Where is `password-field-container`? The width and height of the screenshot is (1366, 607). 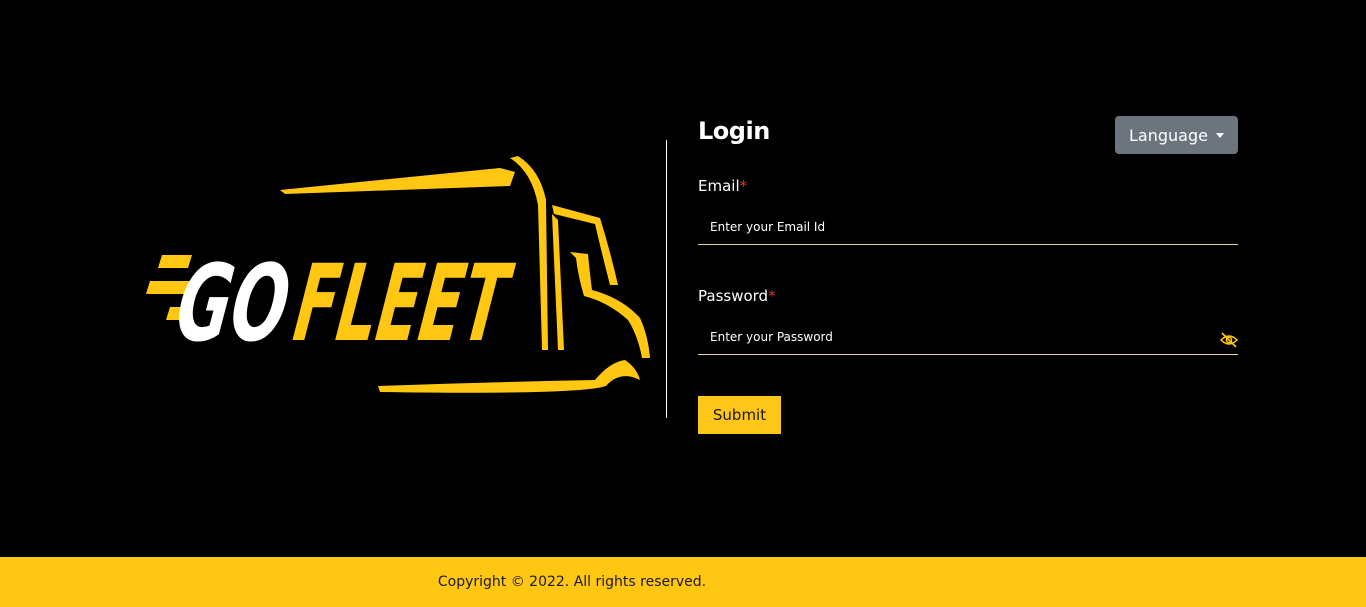
password-field-container is located at coordinates (968, 337).